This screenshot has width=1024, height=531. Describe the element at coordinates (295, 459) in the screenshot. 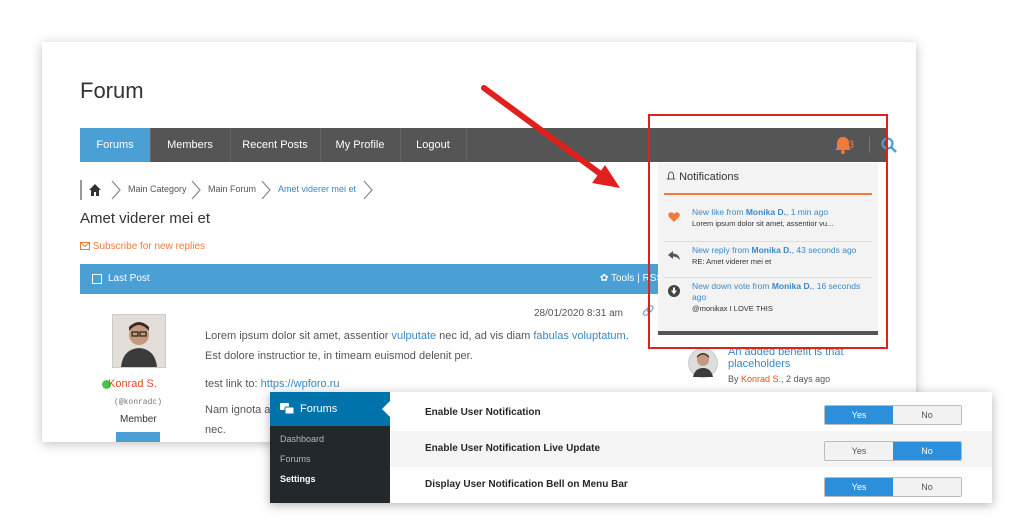

I see `admin-link-forums: Forums` at that location.